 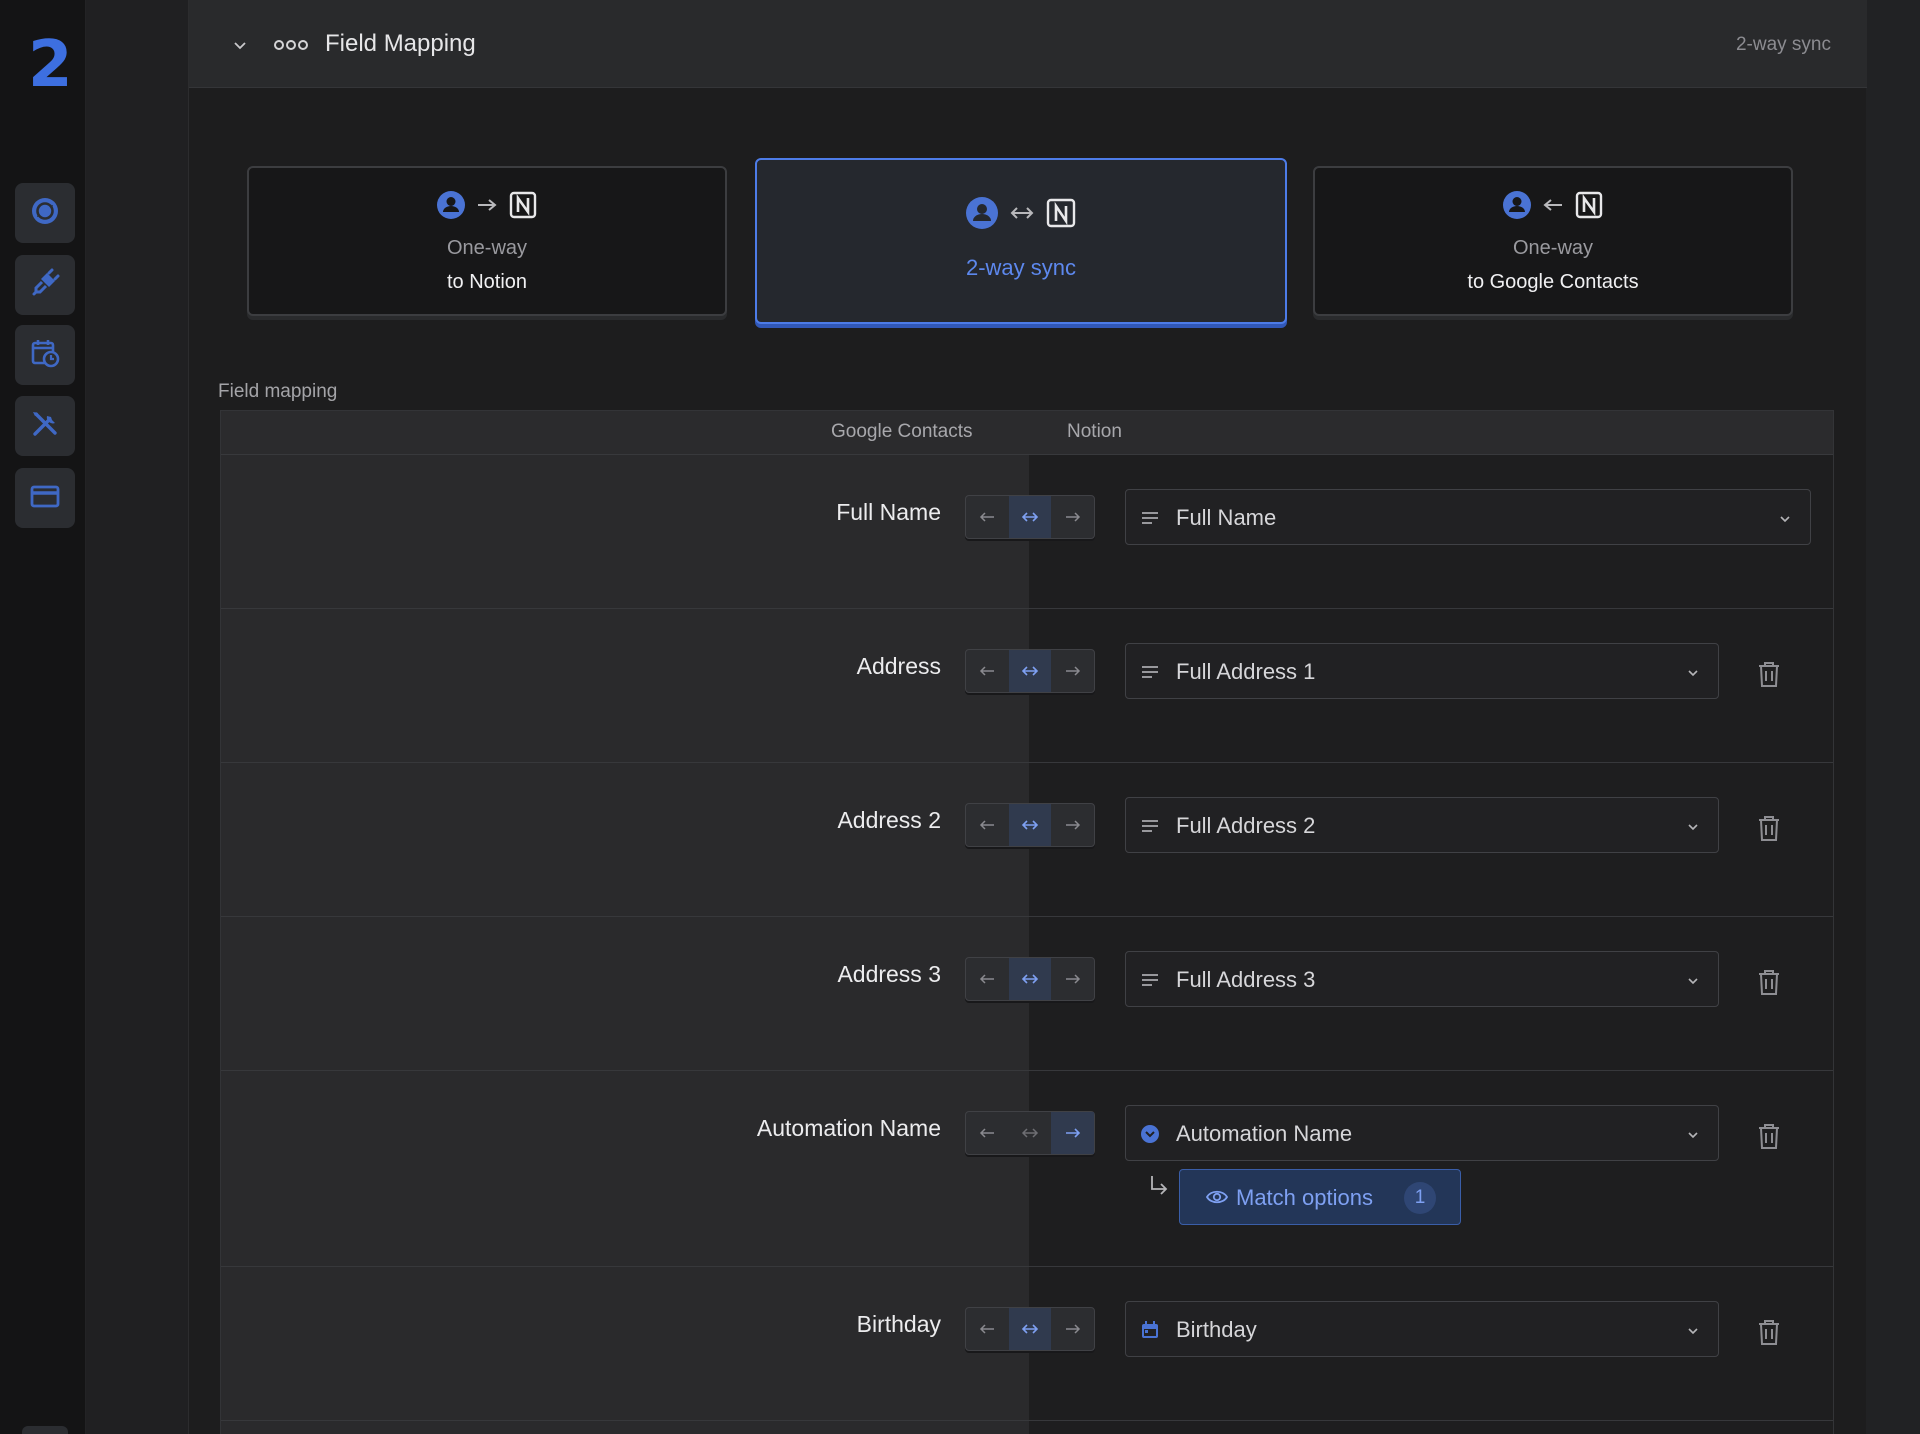 I want to click on match-options-button: Match options 1, so click(x=1320, y=1197).